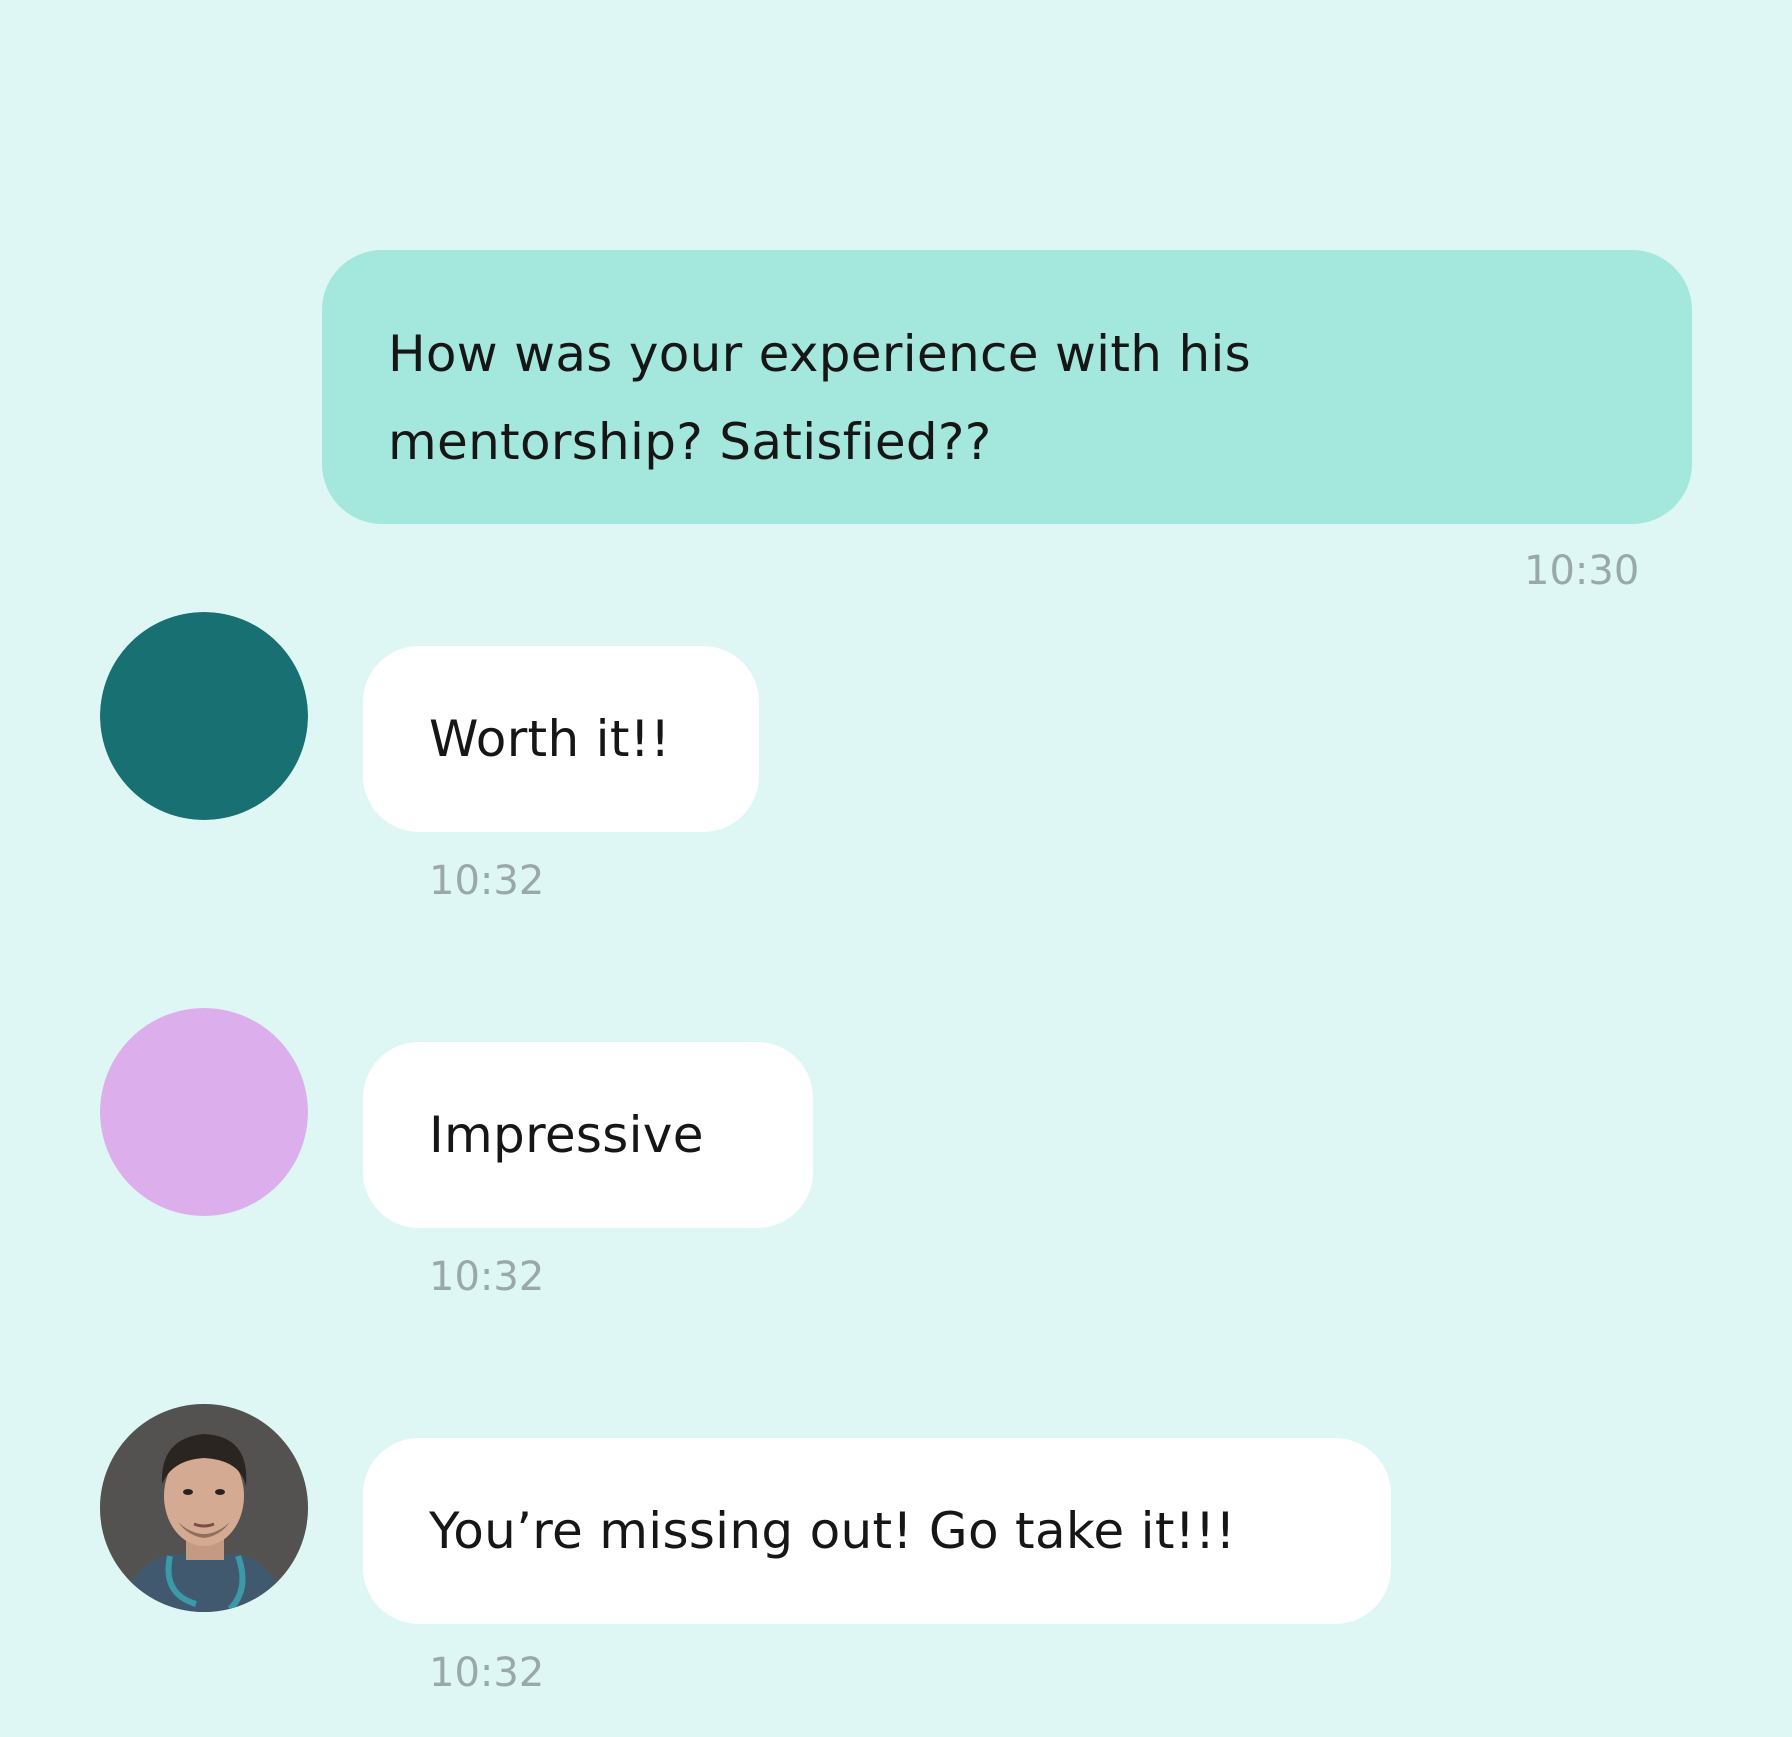 The image size is (1792, 1737). I want to click on avatar-teal-circle-icon, so click(204, 716).